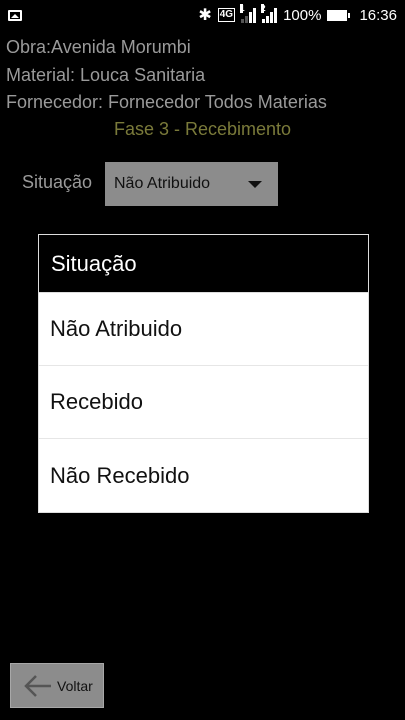 This screenshot has height=720, width=405. I want to click on chevron-down-icon, so click(255, 184).